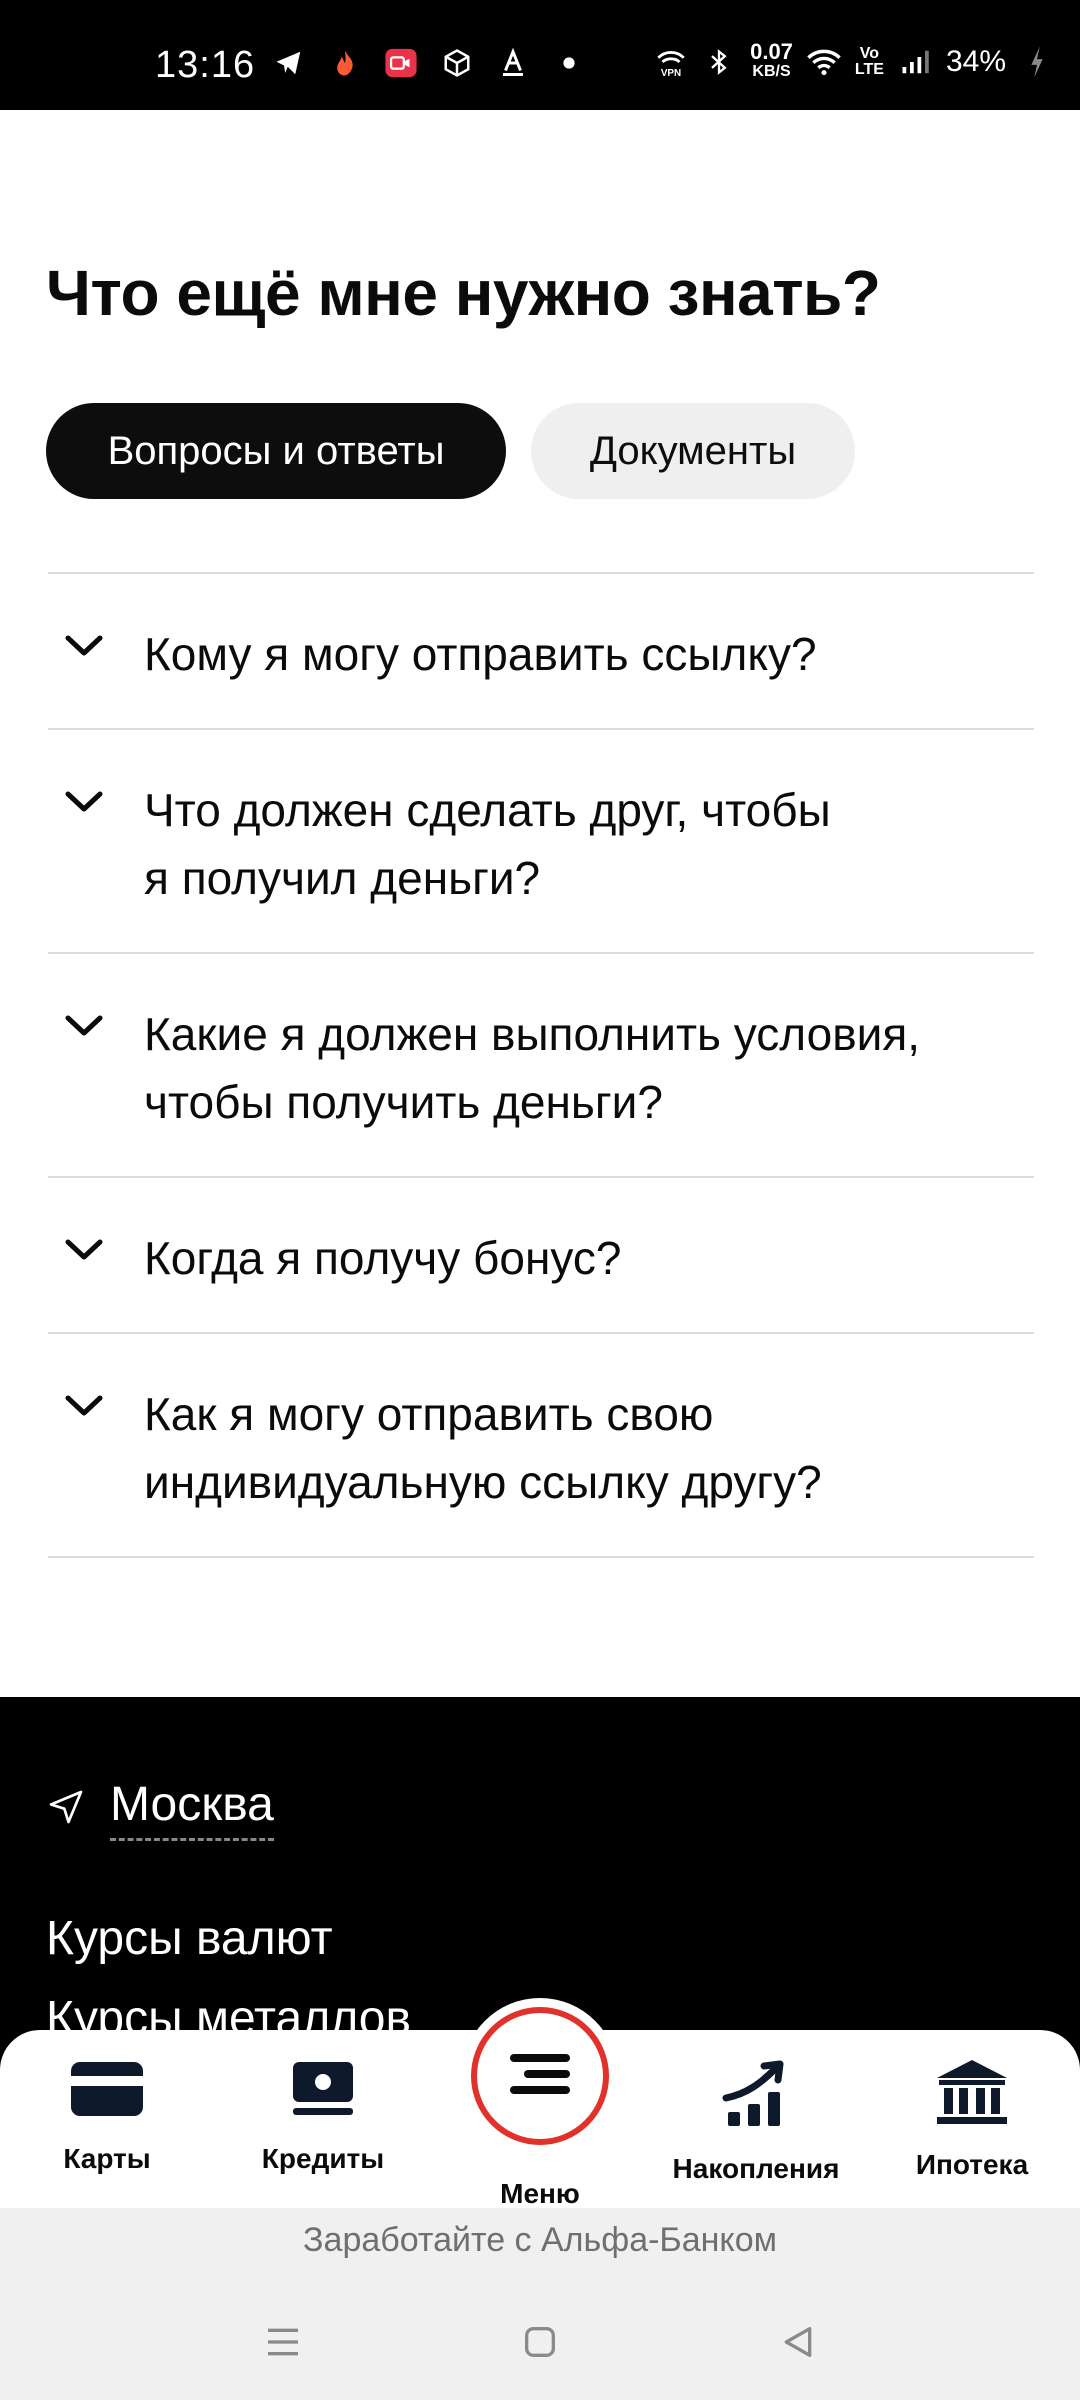 This screenshot has width=1080, height=2400. Describe the element at coordinates (540, 2240) in the screenshot. I see `promo-banner: Заработайте с Альфа-Банком` at that location.